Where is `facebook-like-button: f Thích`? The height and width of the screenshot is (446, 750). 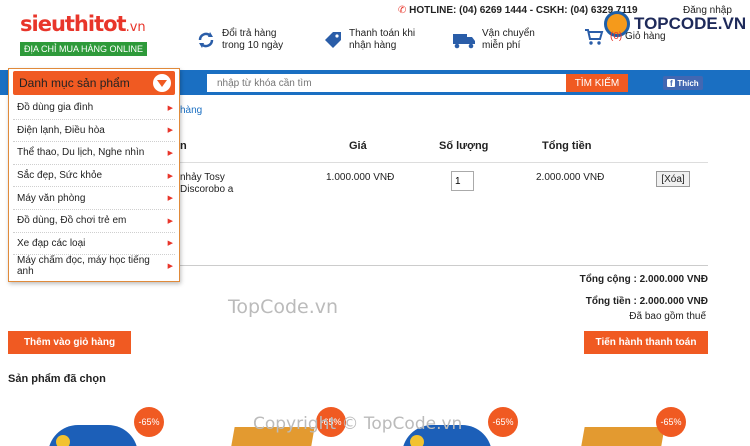 facebook-like-button: f Thích is located at coordinates (683, 83).